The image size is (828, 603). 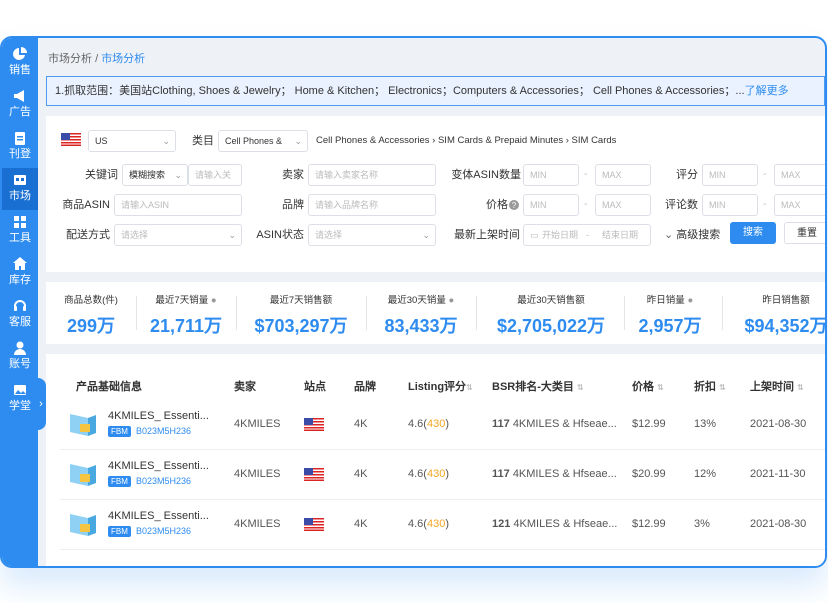 What do you see at coordinates (799, 175) in the screenshot?
I see `rating-max-input: MAX` at bounding box center [799, 175].